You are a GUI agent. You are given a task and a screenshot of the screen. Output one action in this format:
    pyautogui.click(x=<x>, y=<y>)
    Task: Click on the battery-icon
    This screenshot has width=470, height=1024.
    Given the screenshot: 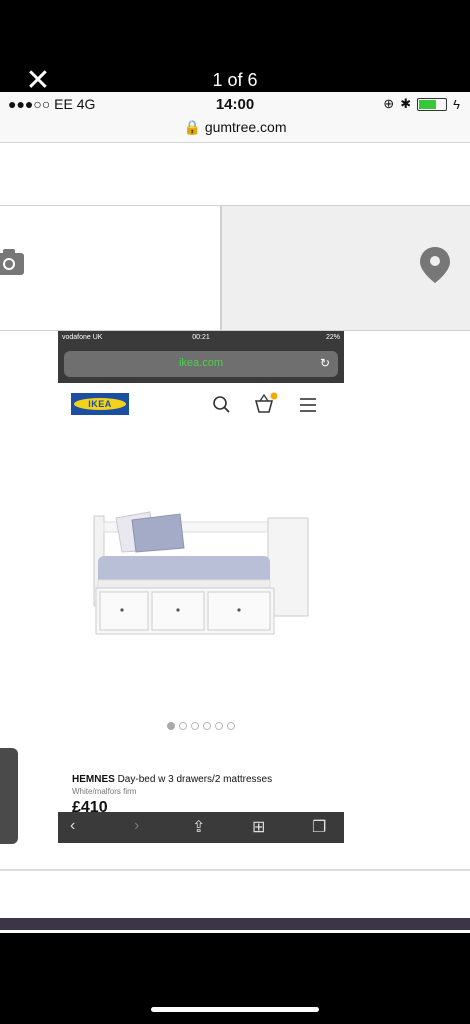 What is the action you would take?
    pyautogui.click(x=432, y=104)
    